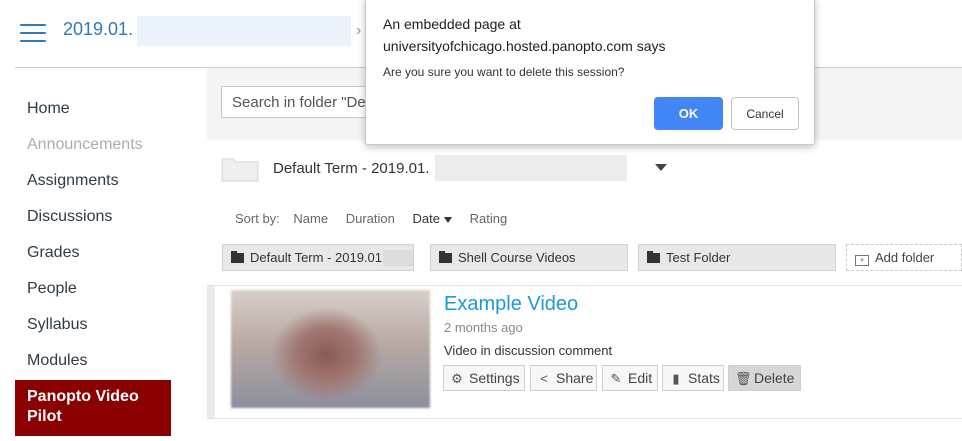  Describe the element at coordinates (575, 378) in the screenshot. I see `share-label: Share` at that location.